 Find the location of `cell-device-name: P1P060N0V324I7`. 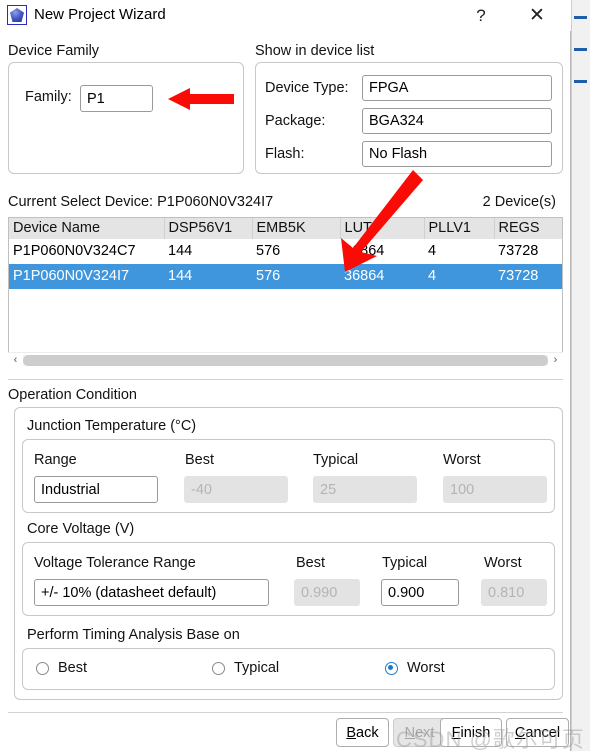

cell-device-name: P1P060N0V324I7 is located at coordinates (86, 276).